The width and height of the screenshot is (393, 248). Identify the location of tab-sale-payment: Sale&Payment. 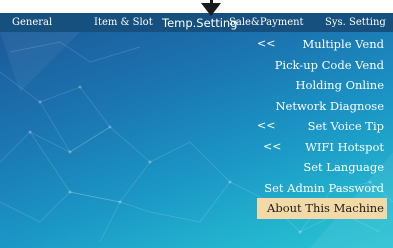
(266, 22).